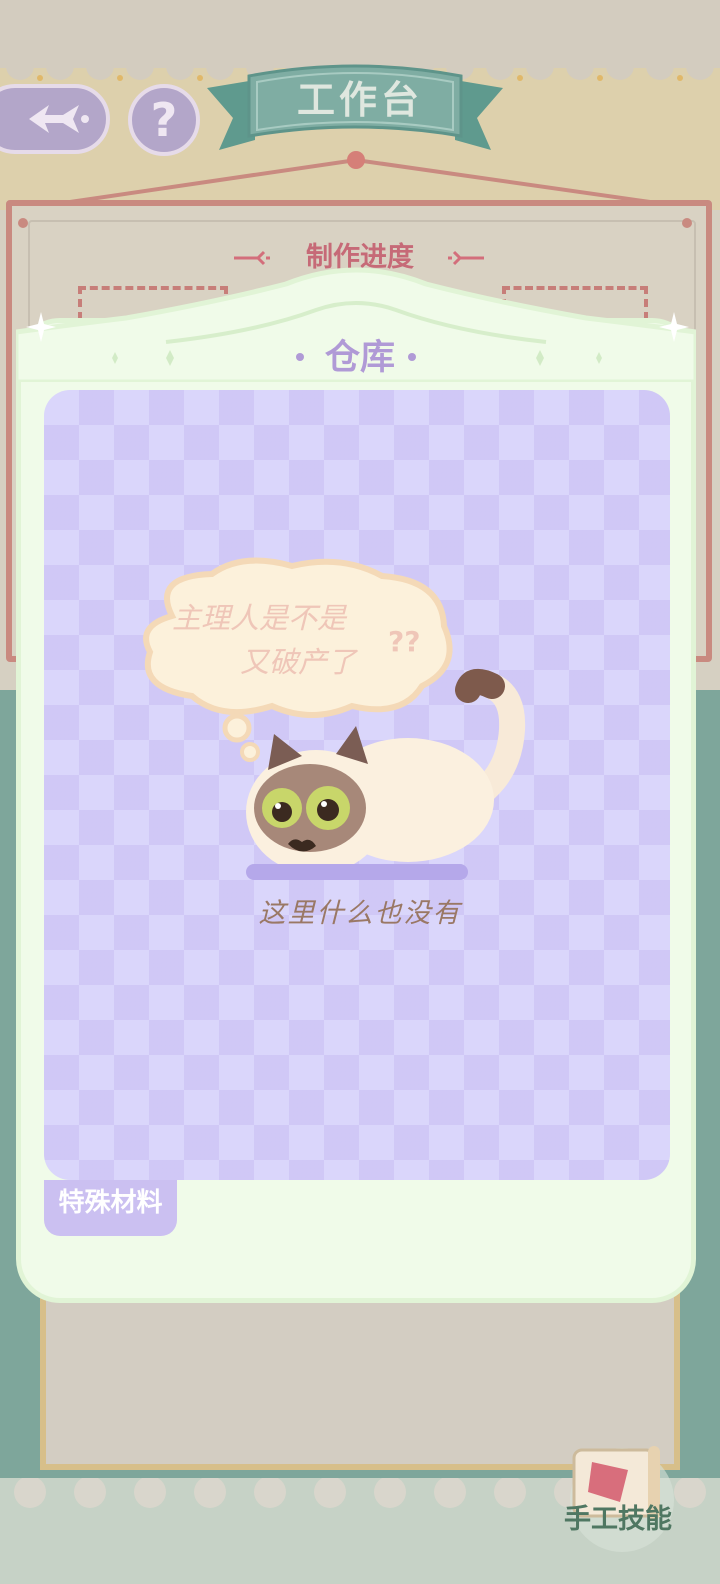  I want to click on thought-text-line1: 主理人是不是, so click(259, 618).